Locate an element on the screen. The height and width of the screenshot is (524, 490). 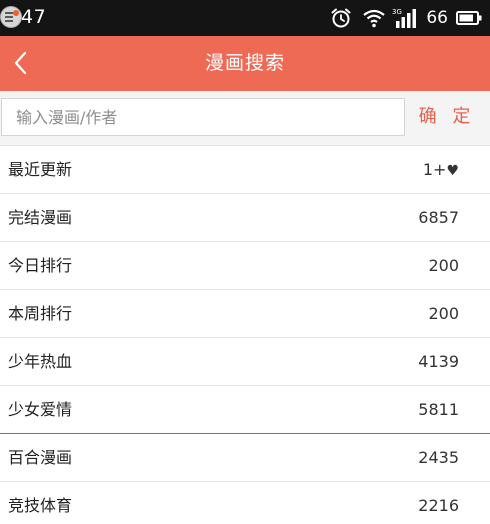
list-item-label: 最近更新 is located at coordinates (40, 169).